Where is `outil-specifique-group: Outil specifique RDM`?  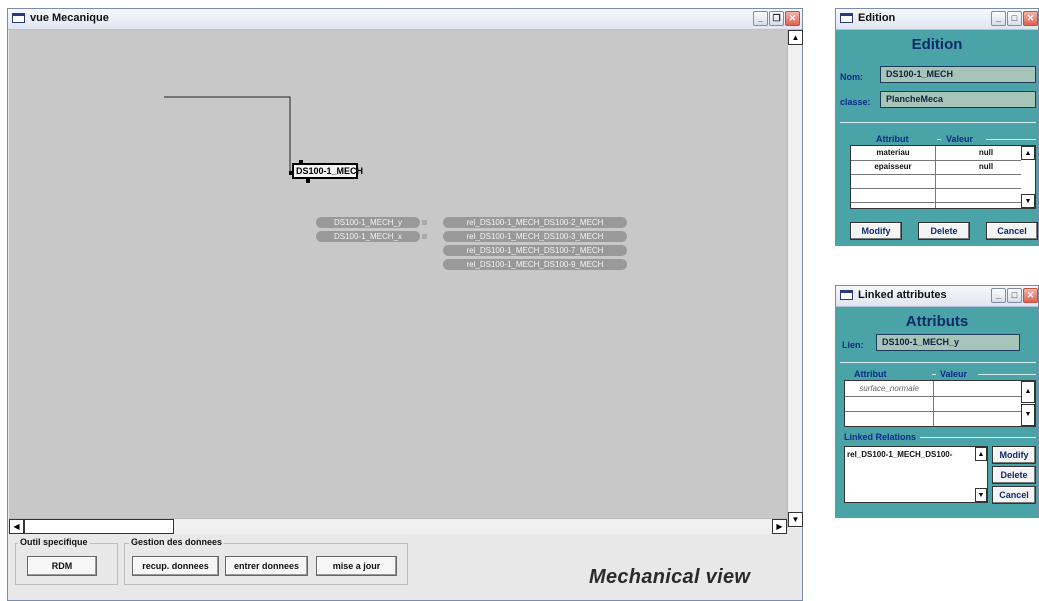 outil-specifique-group: Outil specifique RDM is located at coordinates (66, 561).